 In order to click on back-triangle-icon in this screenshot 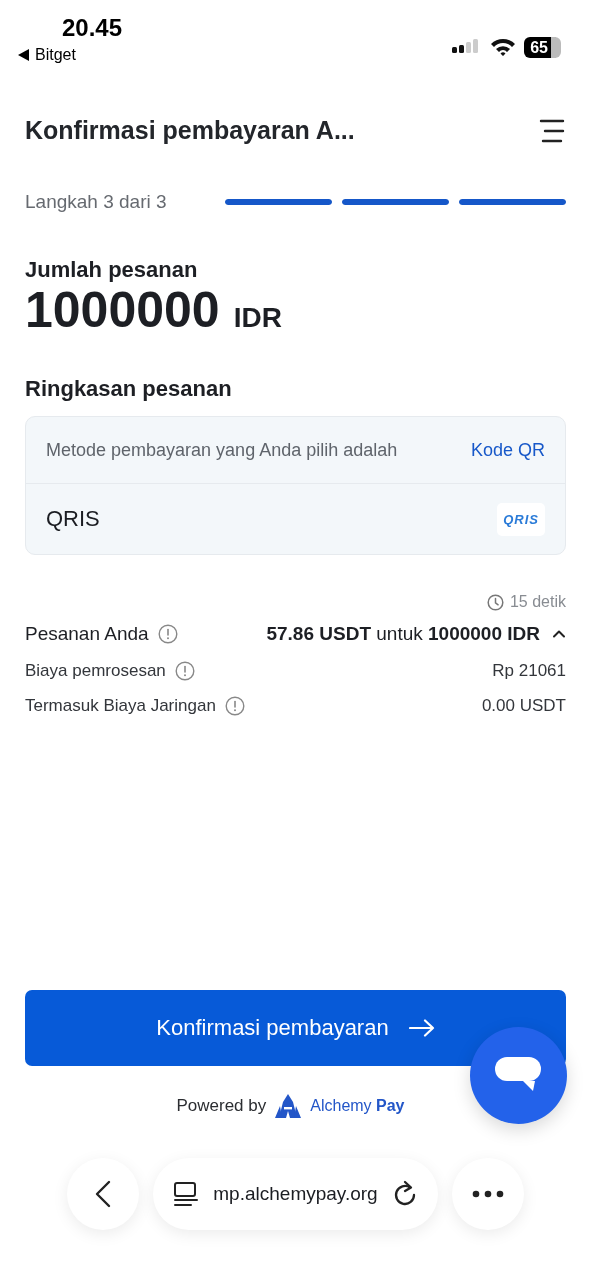, I will do `click(23, 55)`.